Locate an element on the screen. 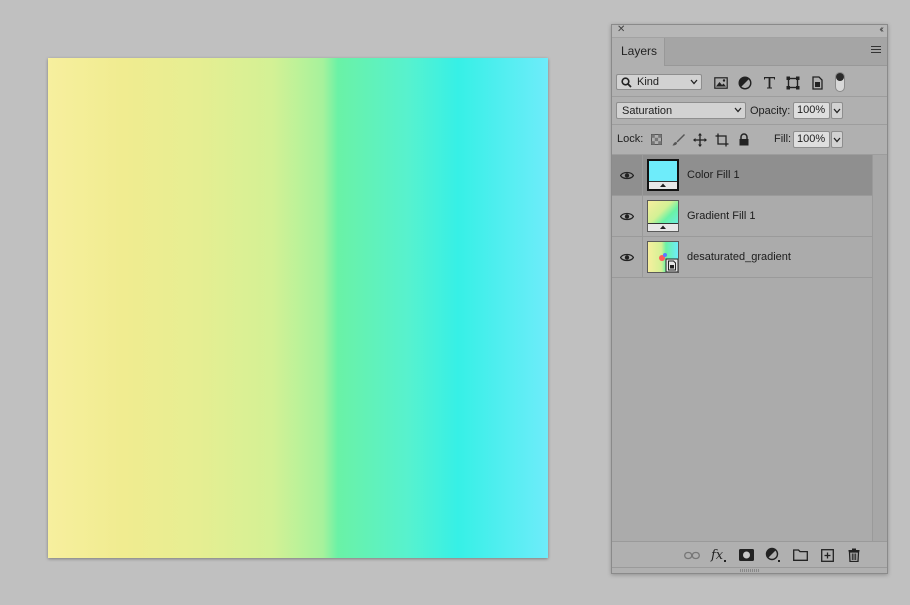  tab-layers: Layers is located at coordinates (638, 52).